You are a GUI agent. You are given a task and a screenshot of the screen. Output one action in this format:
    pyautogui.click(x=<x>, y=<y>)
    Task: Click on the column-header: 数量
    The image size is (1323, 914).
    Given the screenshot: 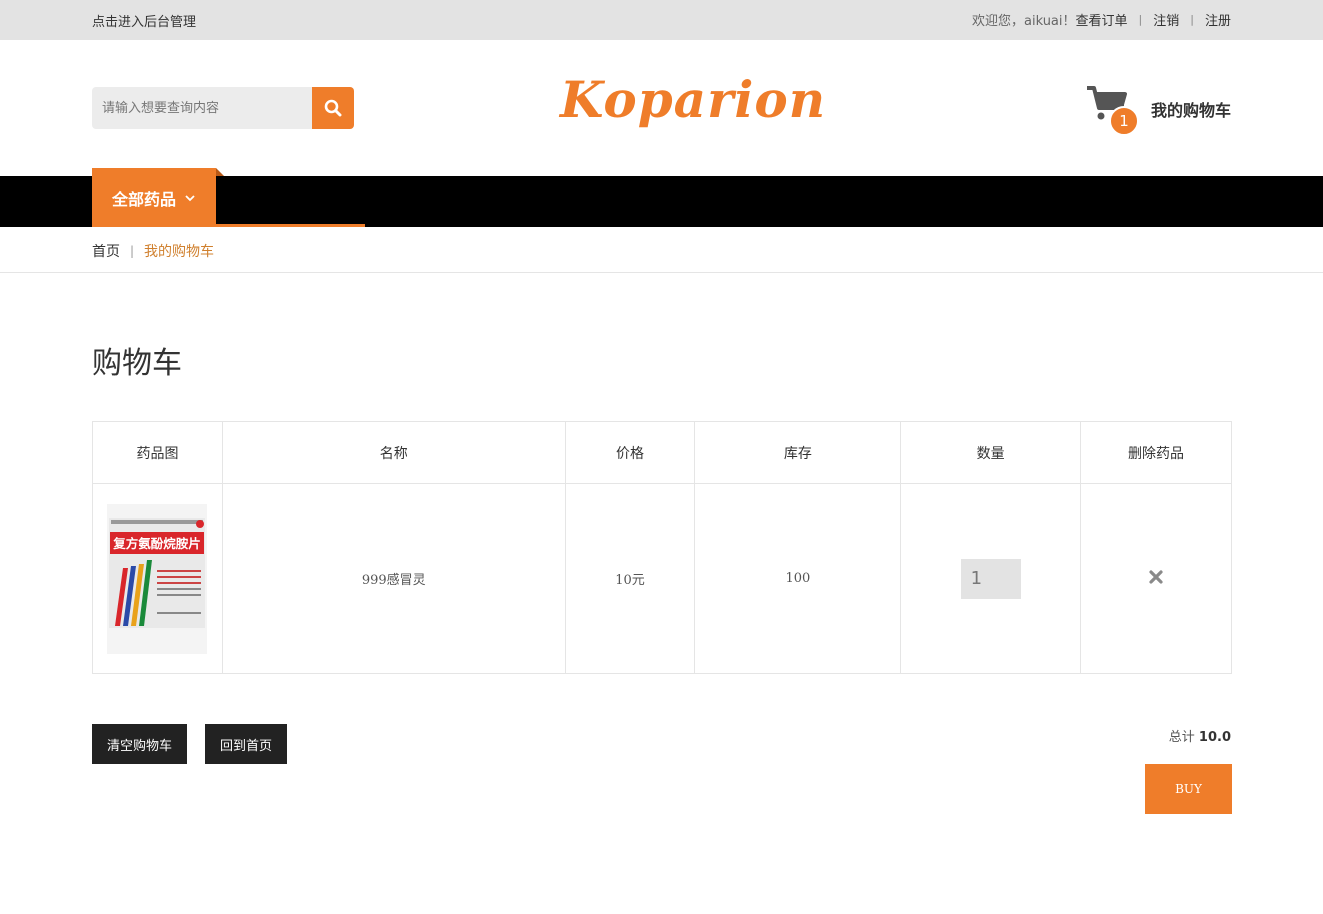 What is the action you would take?
    pyautogui.click(x=991, y=452)
    